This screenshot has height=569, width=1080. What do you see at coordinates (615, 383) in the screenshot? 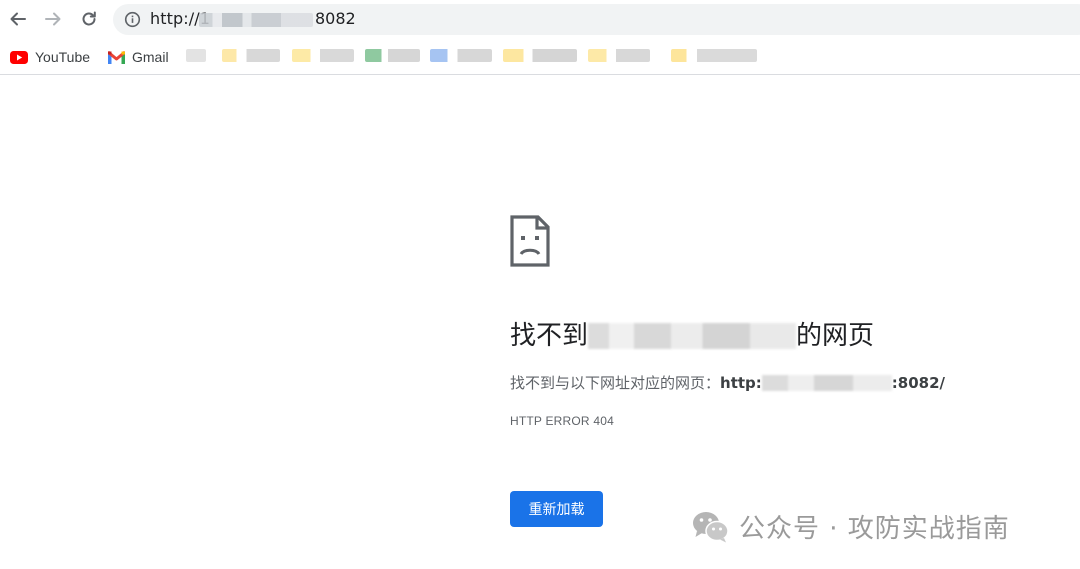
I see `desc-prefix: 找不到与以下网址对应的网页：` at bounding box center [615, 383].